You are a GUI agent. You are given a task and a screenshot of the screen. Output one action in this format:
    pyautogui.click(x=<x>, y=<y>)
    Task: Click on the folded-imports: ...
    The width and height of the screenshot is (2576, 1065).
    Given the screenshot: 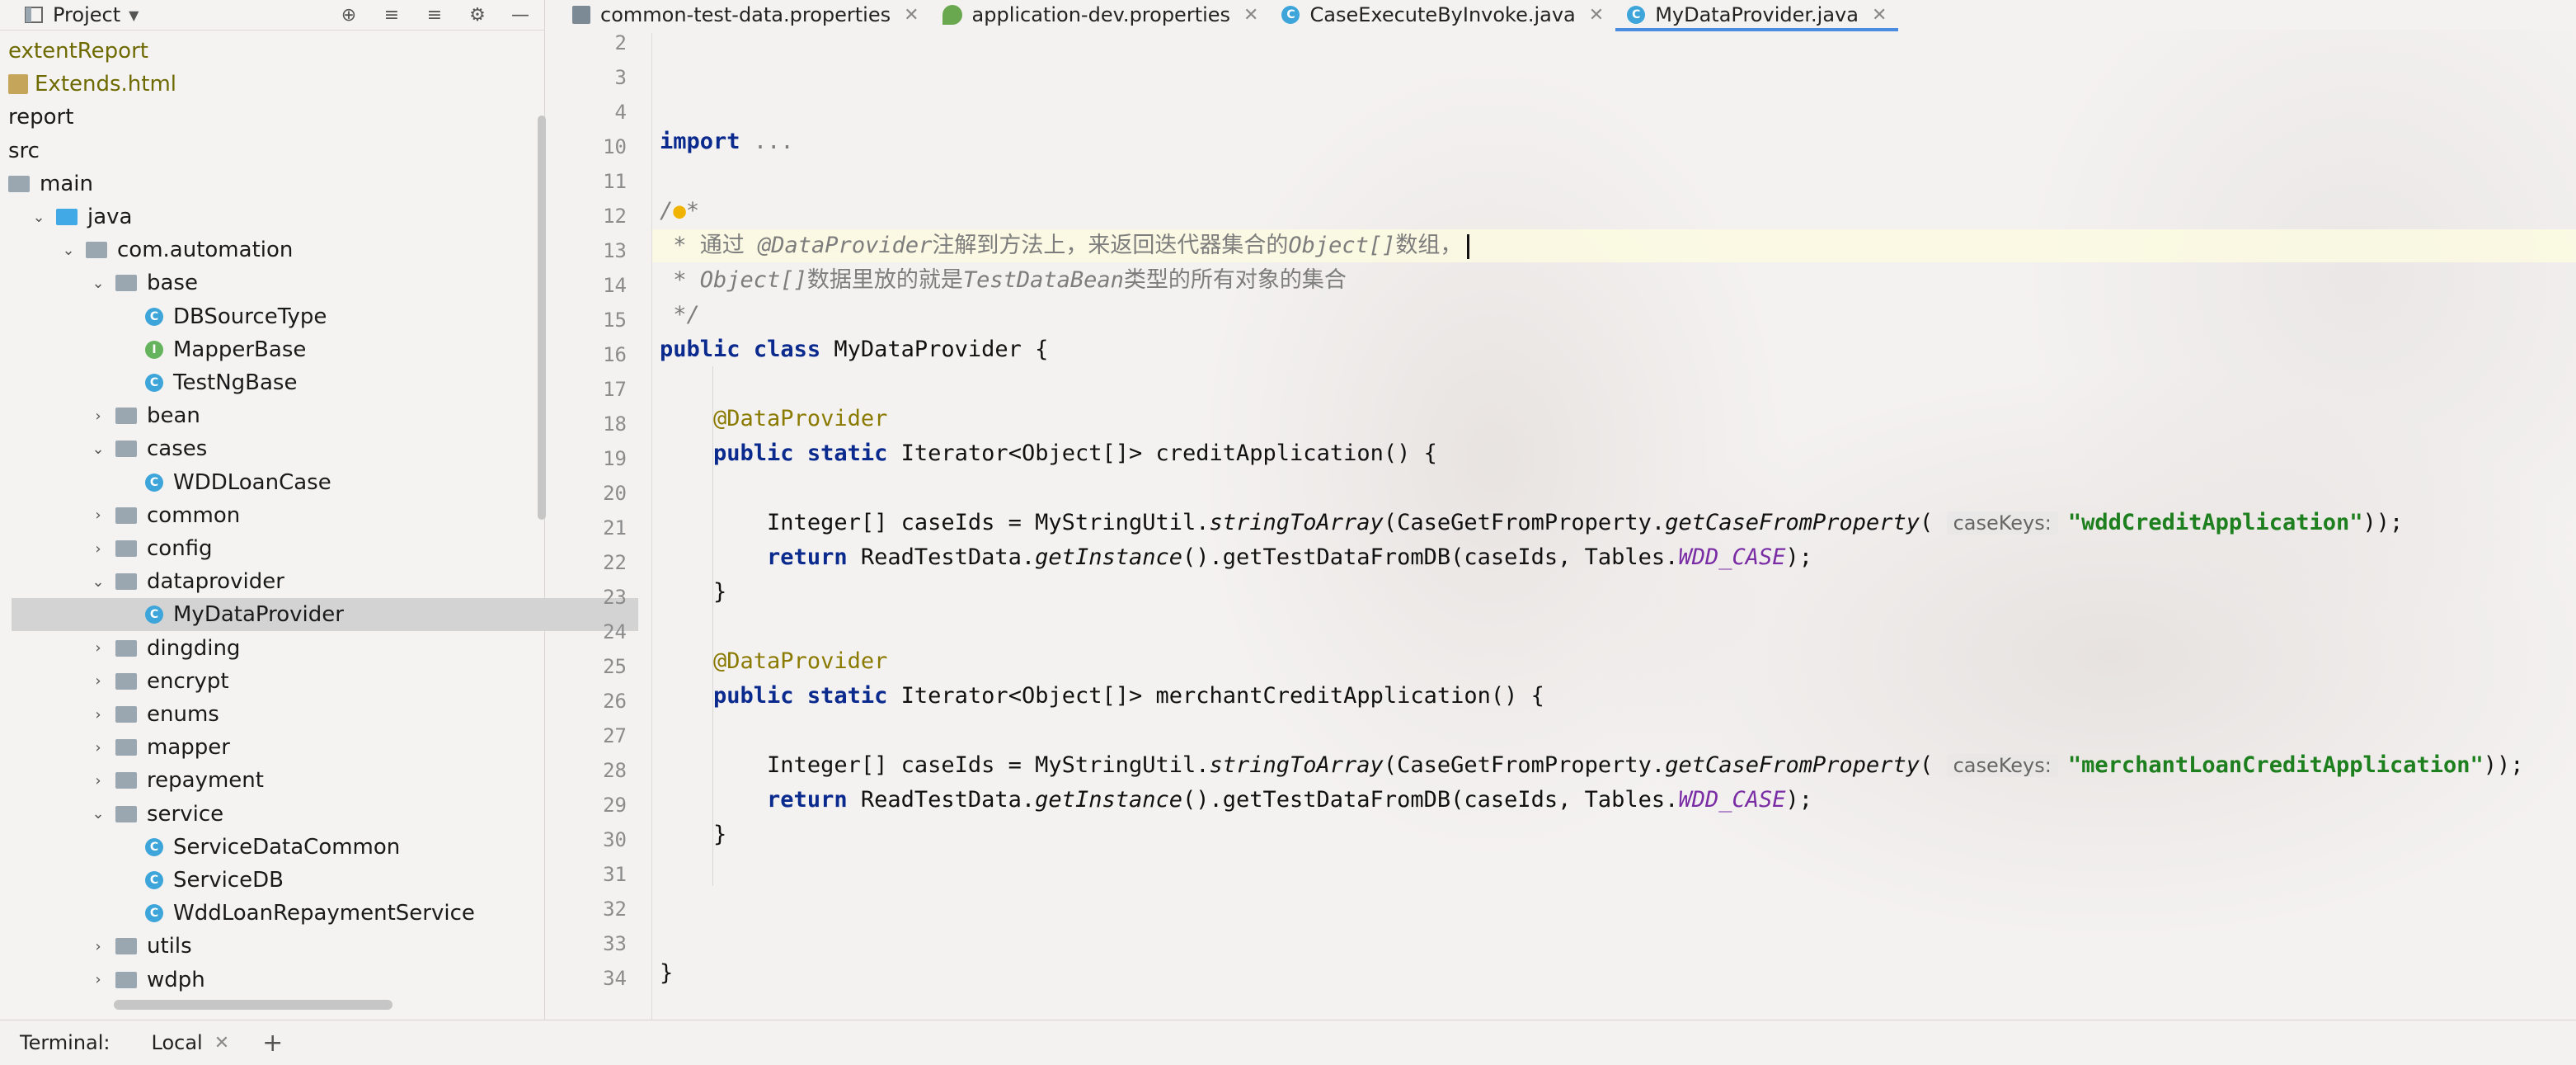 What is the action you would take?
    pyautogui.click(x=774, y=141)
    